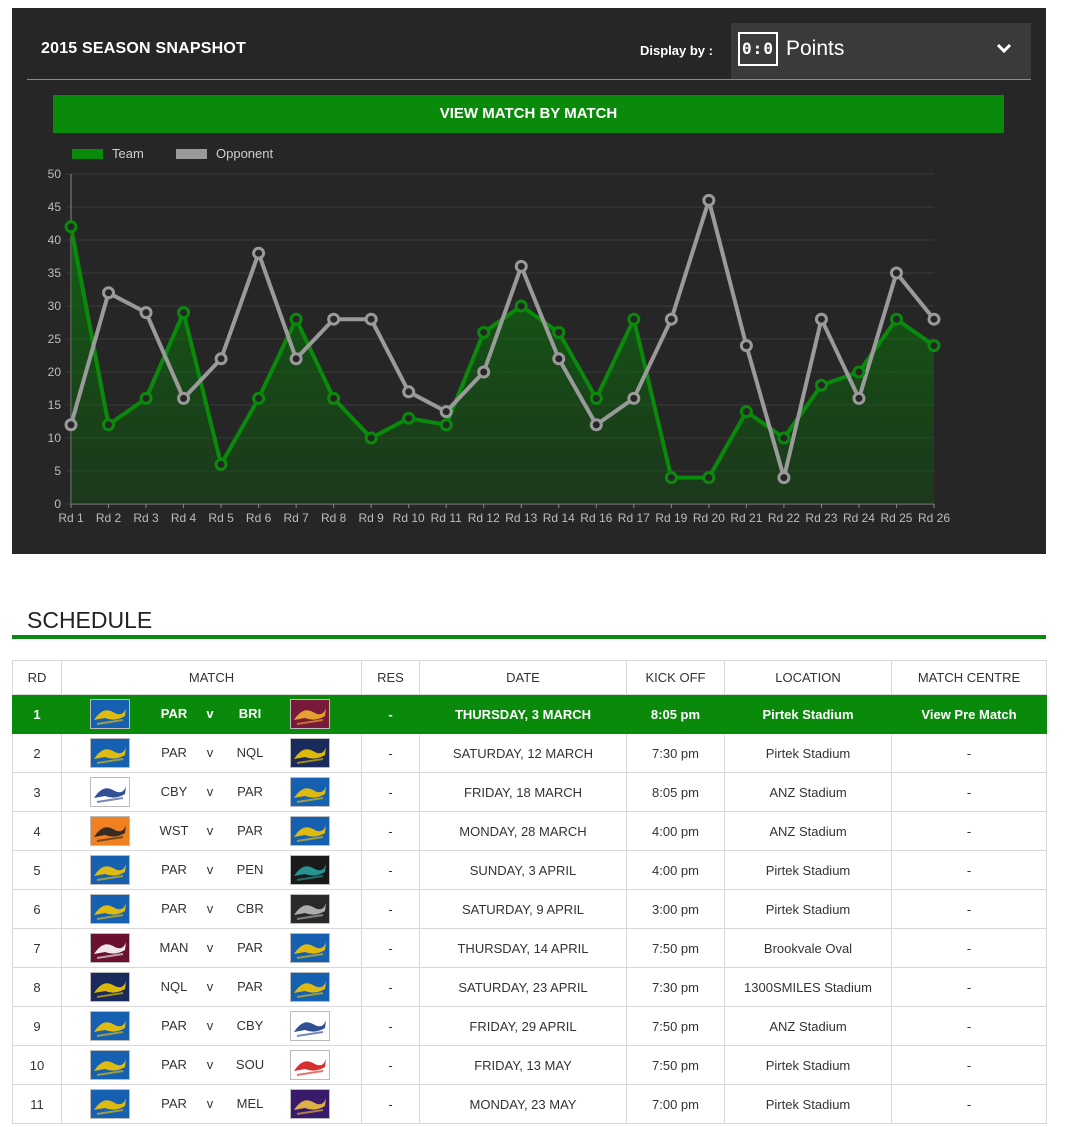  Describe the element at coordinates (559, 518) in the screenshot. I see `x-tick-label: Rd 14` at that location.